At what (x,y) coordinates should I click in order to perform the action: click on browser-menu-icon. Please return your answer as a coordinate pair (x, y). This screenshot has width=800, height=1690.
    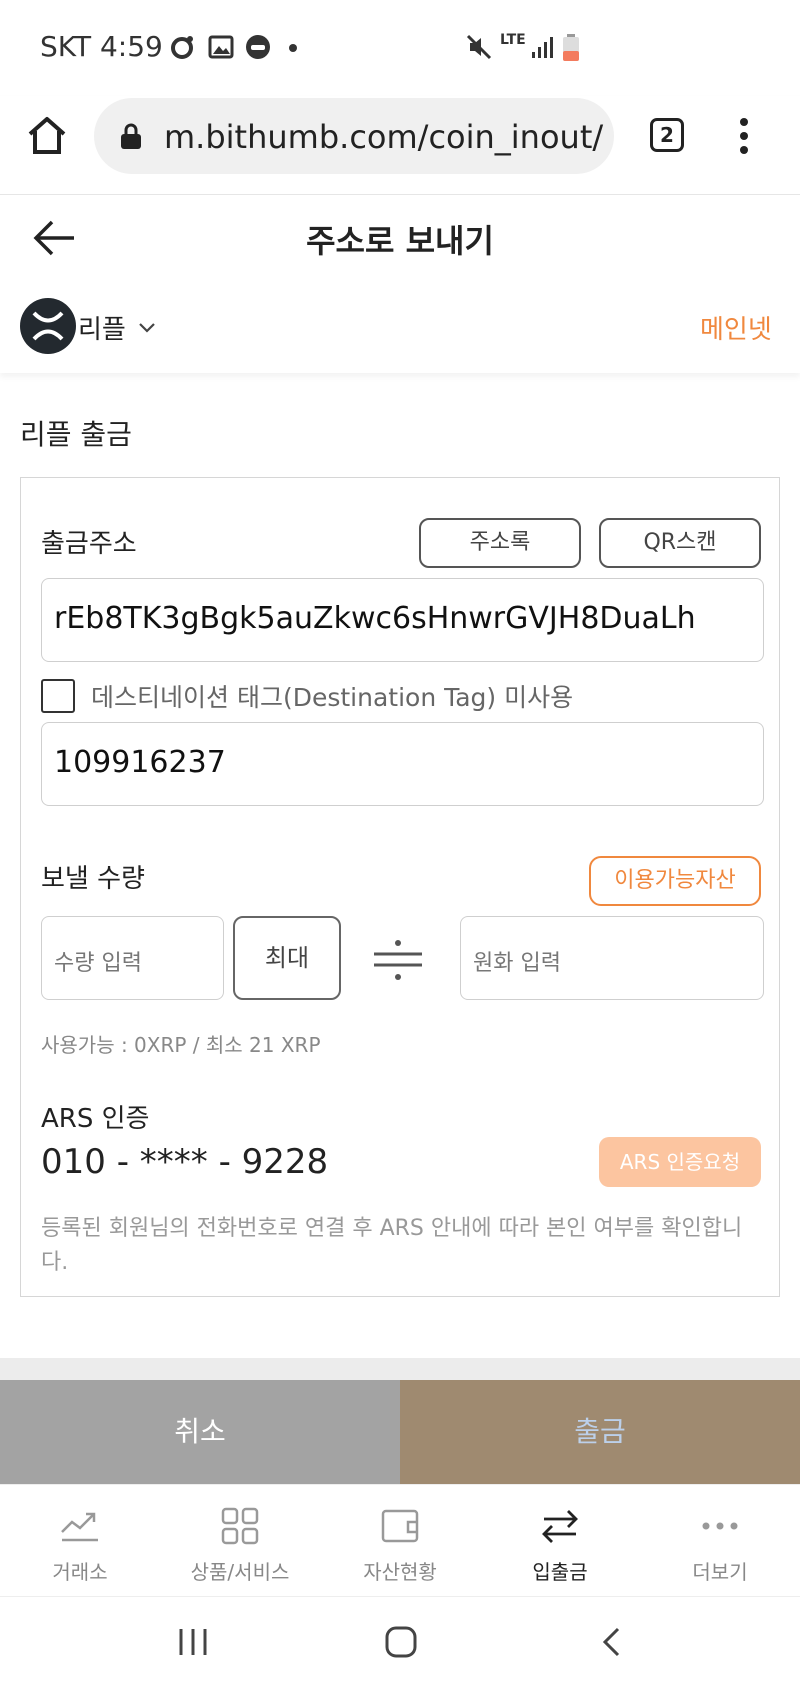
    Looking at the image, I should click on (744, 136).